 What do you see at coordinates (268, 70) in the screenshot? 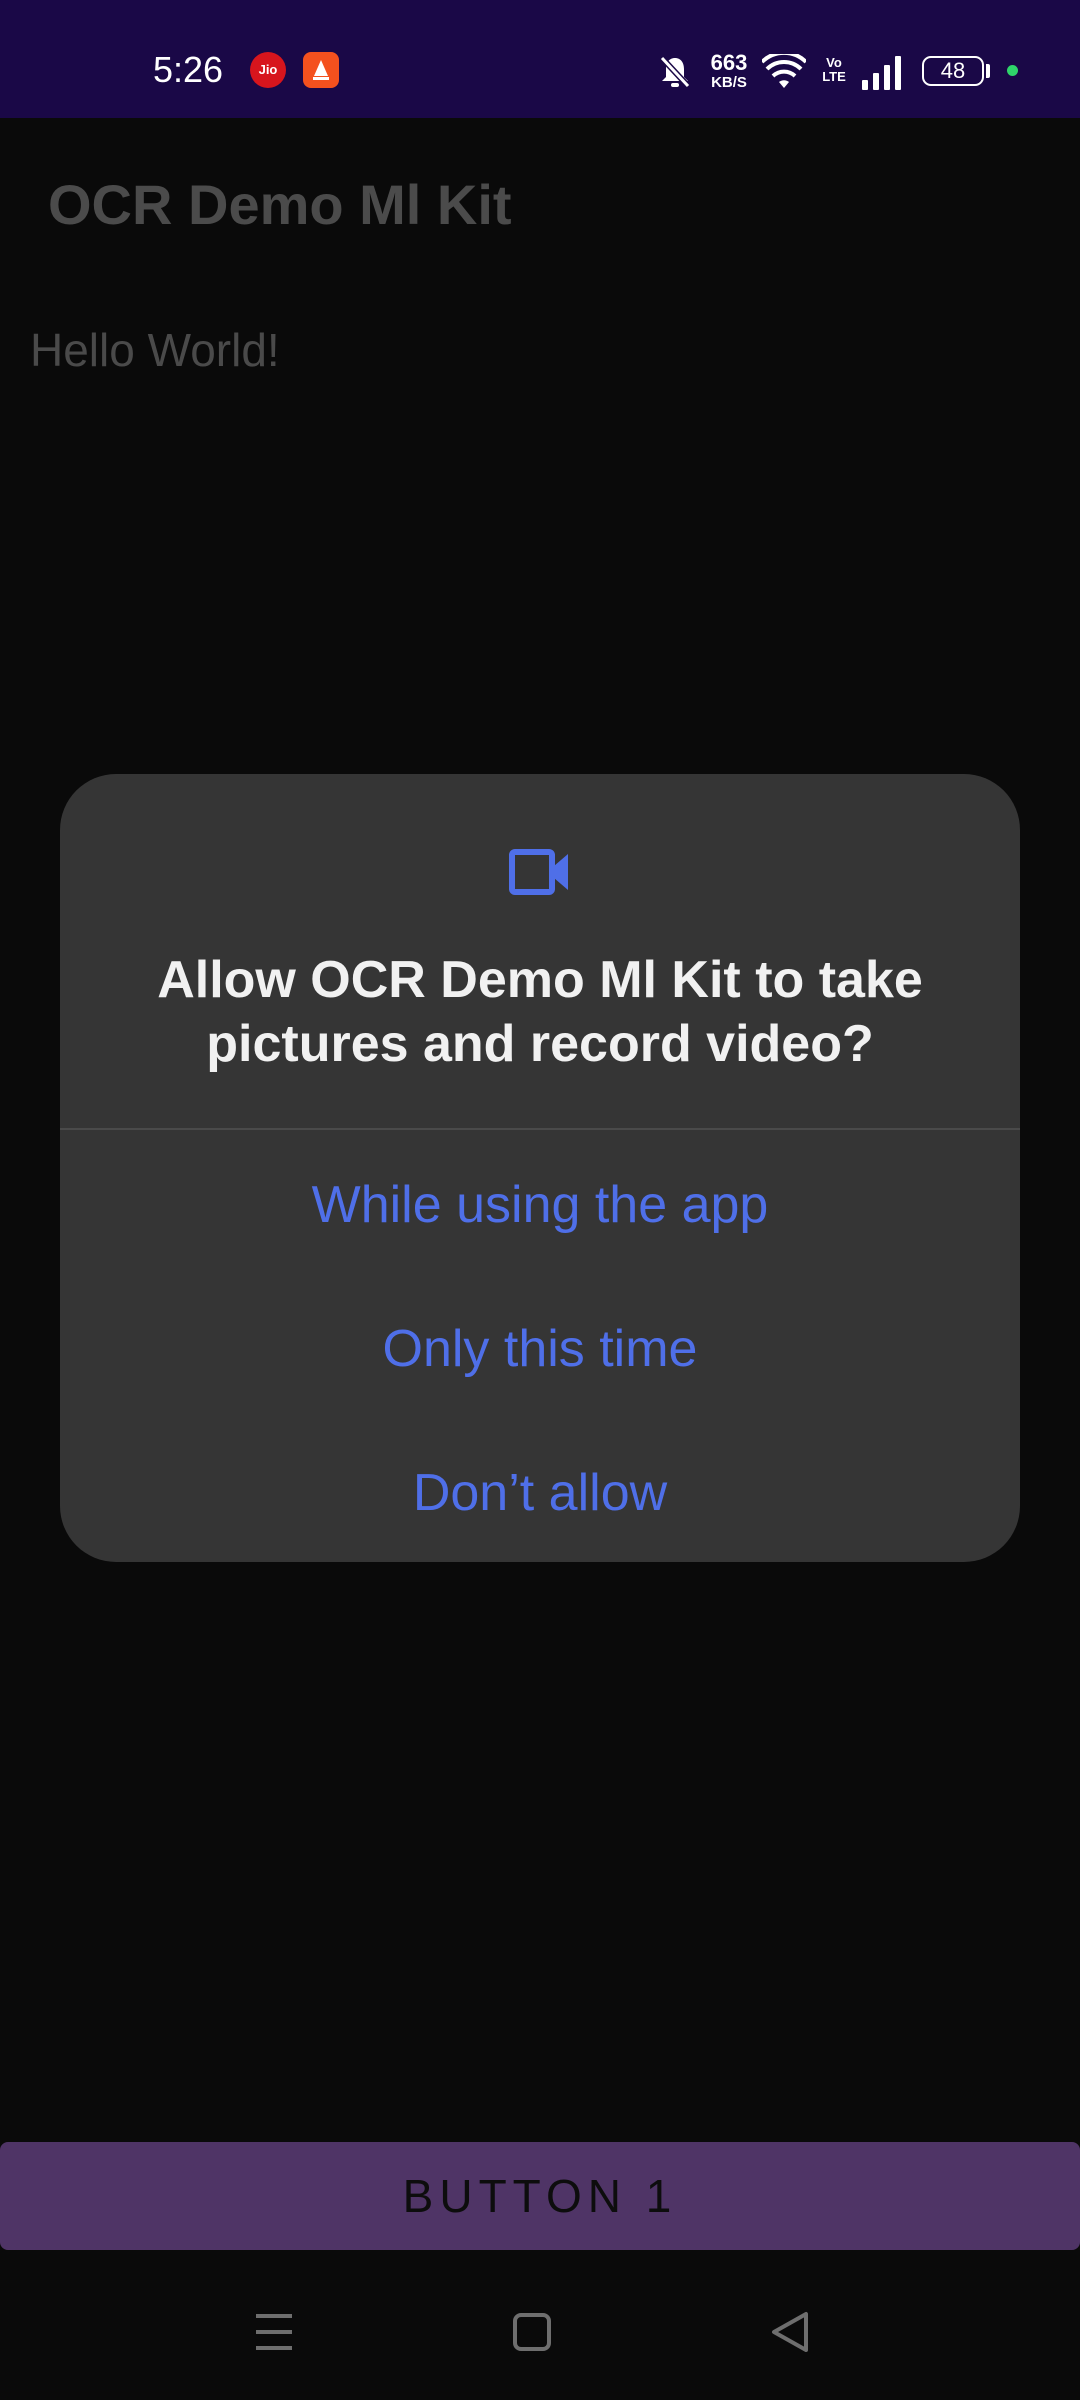
I see `jio-notification-icon: Jio` at bounding box center [268, 70].